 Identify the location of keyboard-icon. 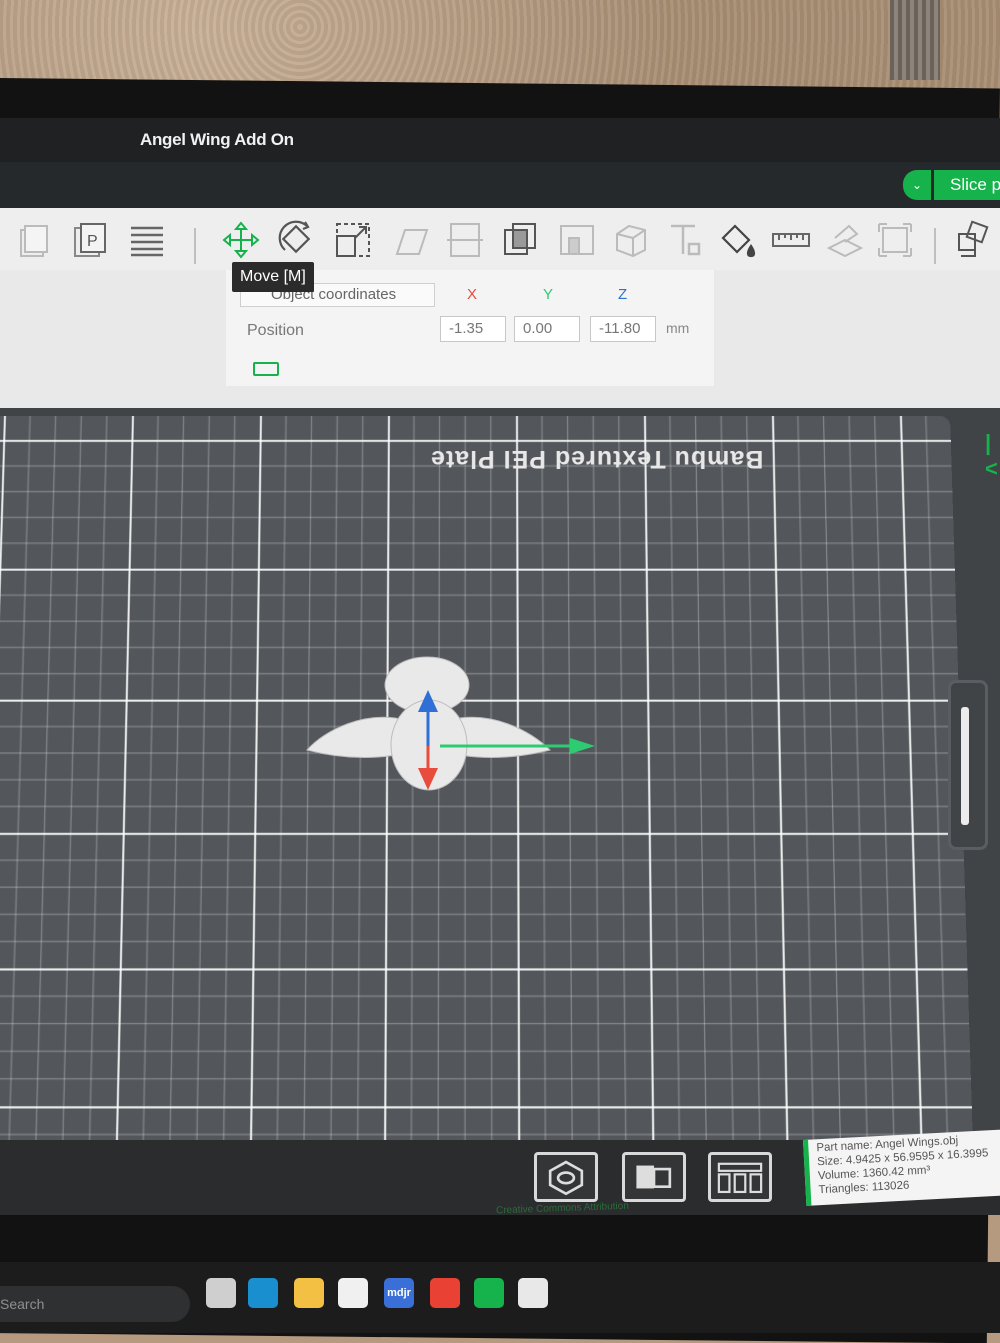
(266, 369).